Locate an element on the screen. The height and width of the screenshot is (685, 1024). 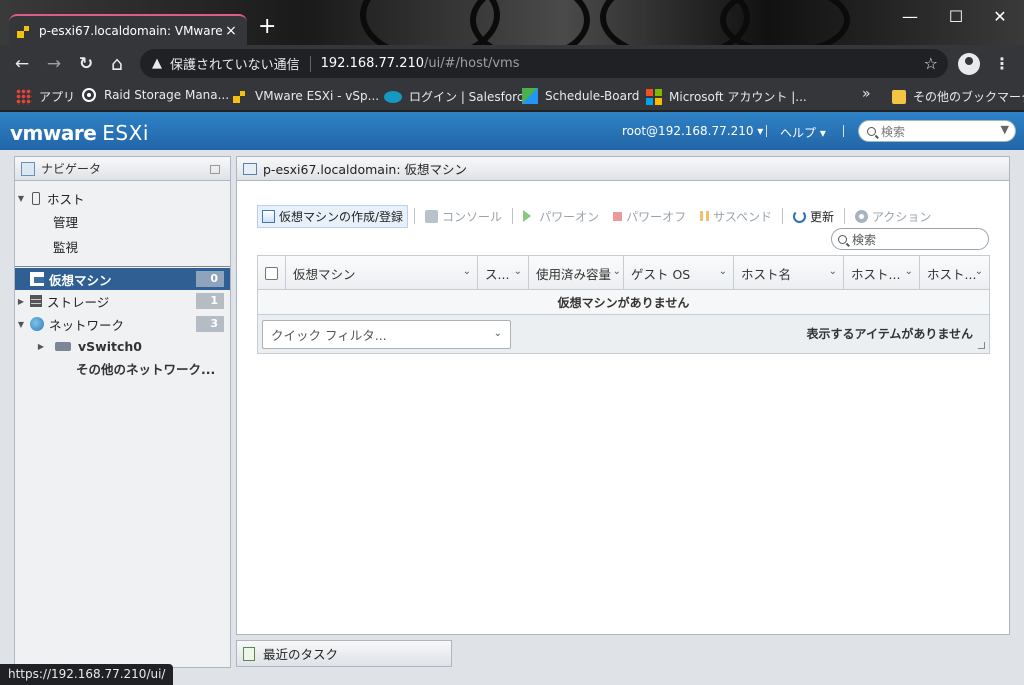
profile-avatar-icon is located at coordinates (969, 64).